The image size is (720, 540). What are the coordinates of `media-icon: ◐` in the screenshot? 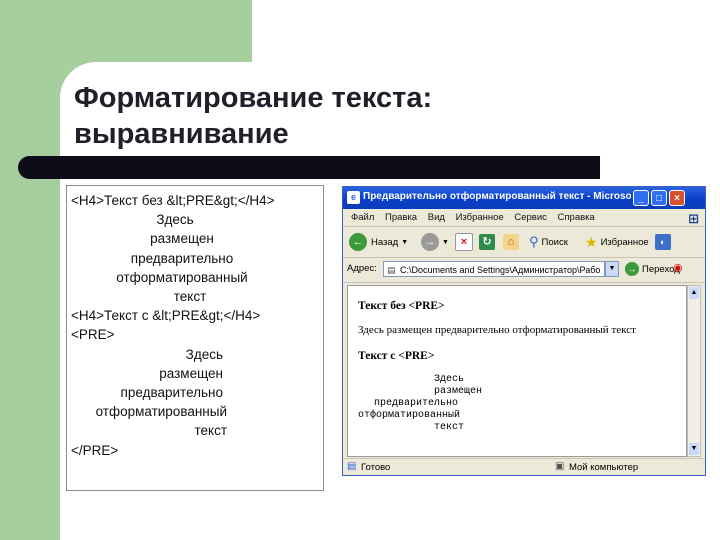 It's located at (663, 242).